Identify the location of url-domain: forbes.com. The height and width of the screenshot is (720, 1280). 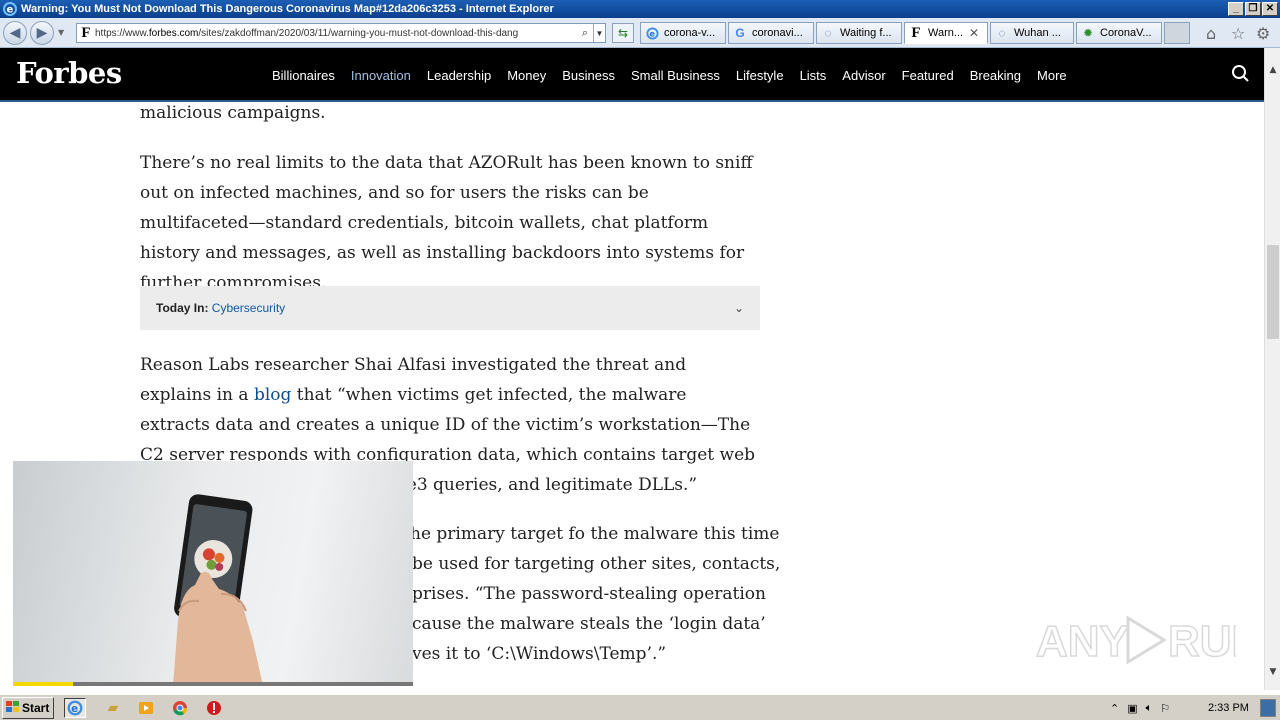
(173, 33).